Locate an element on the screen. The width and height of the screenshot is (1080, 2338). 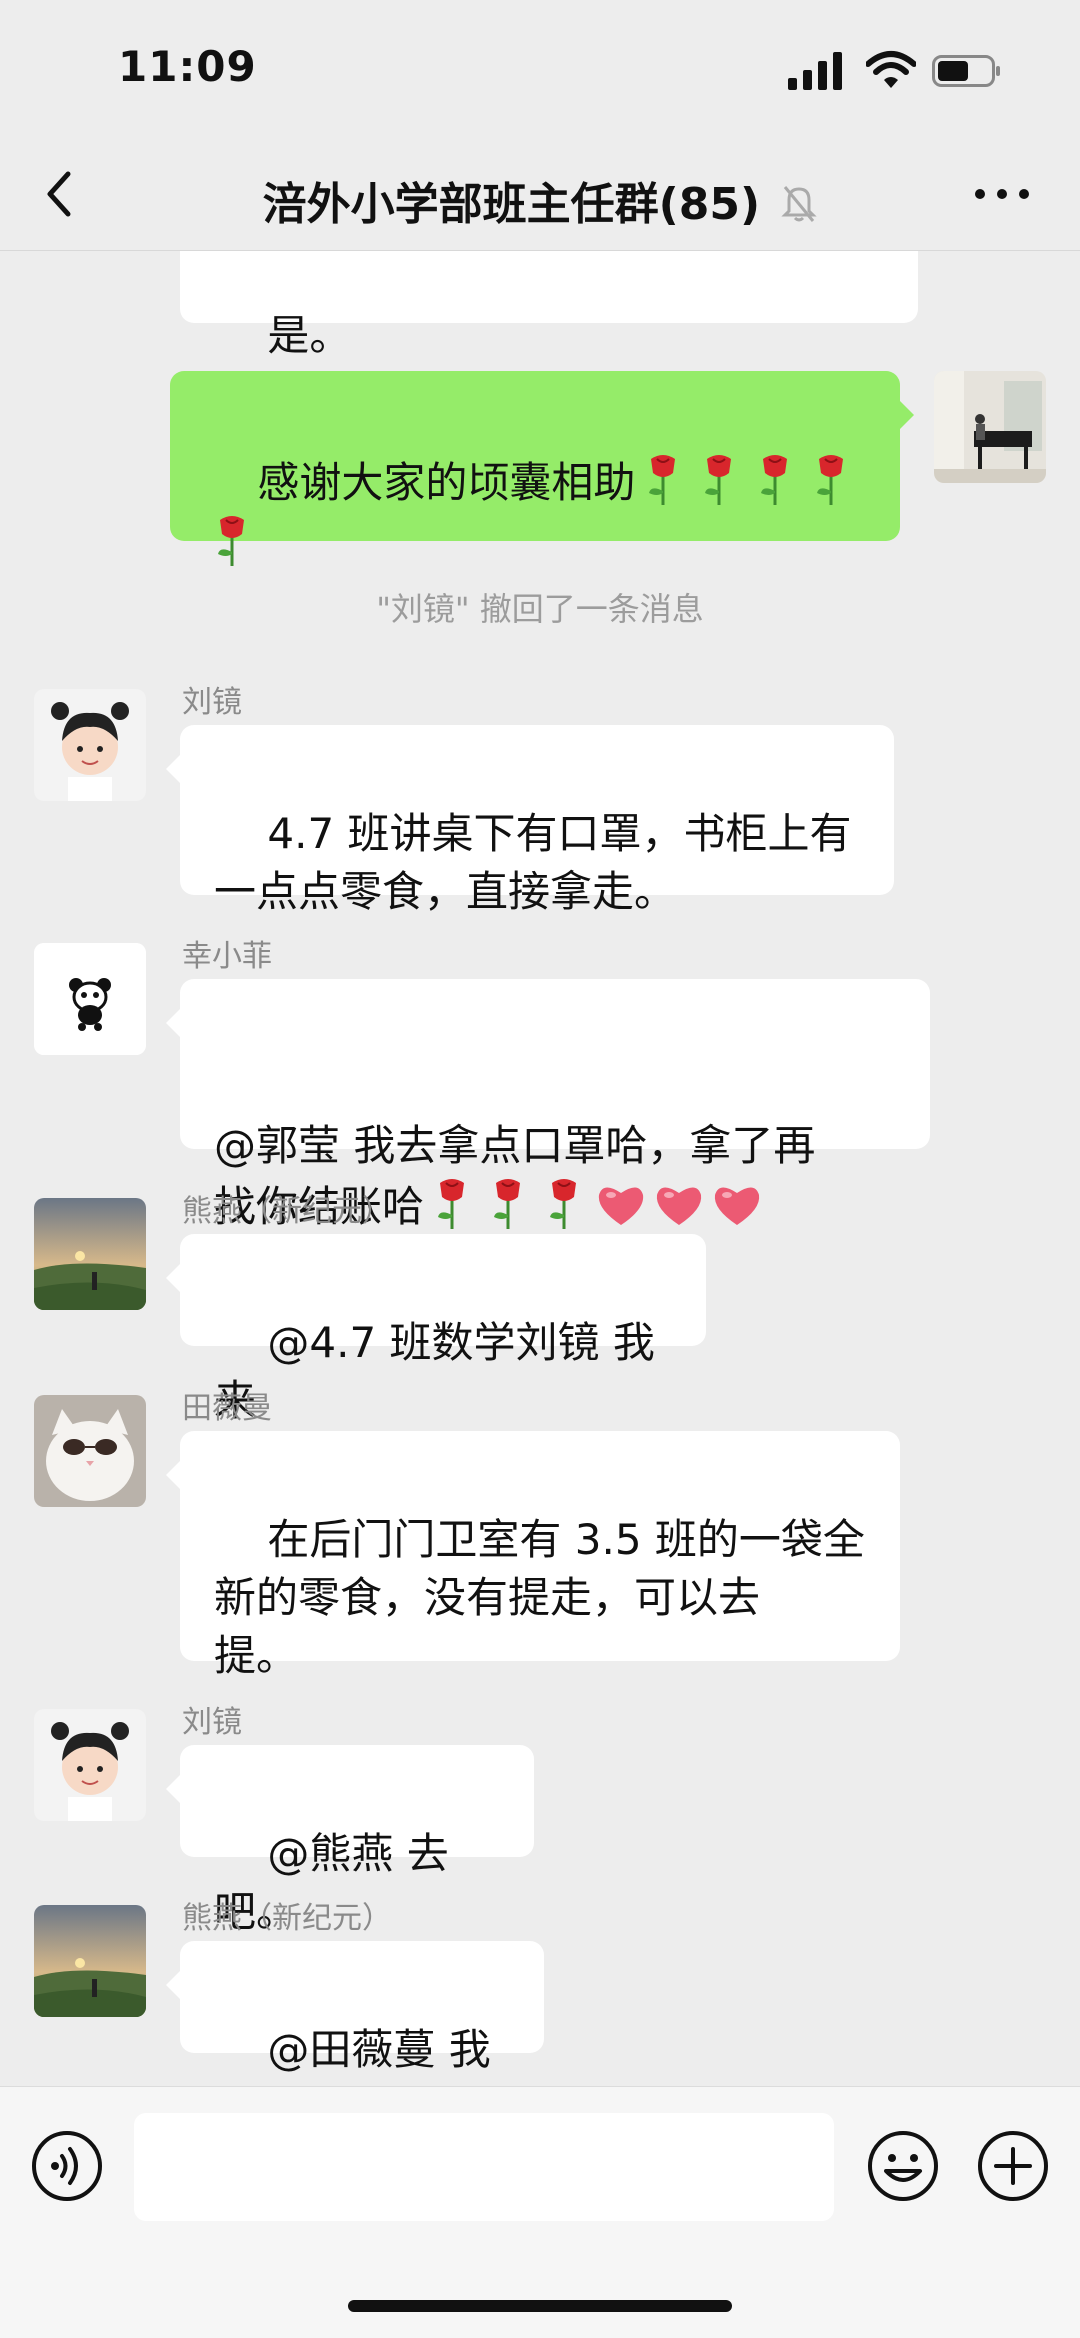
chat-header: 涪外小学部班主任群(85) is located at coordinates (540, 195).